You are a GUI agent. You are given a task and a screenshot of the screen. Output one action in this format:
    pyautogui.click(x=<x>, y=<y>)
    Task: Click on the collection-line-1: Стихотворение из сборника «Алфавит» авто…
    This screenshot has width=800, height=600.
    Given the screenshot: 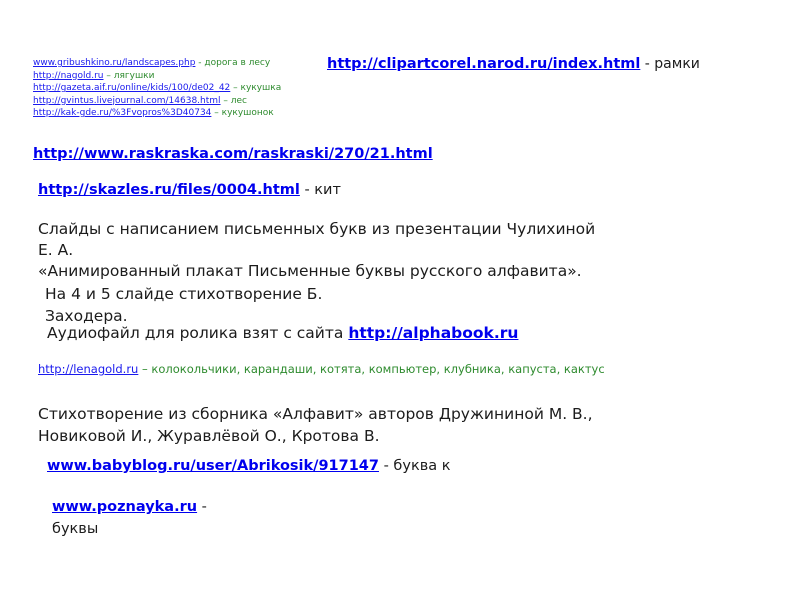 What is the action you would take?
    pyautogui.click(x=315, y=414)
    